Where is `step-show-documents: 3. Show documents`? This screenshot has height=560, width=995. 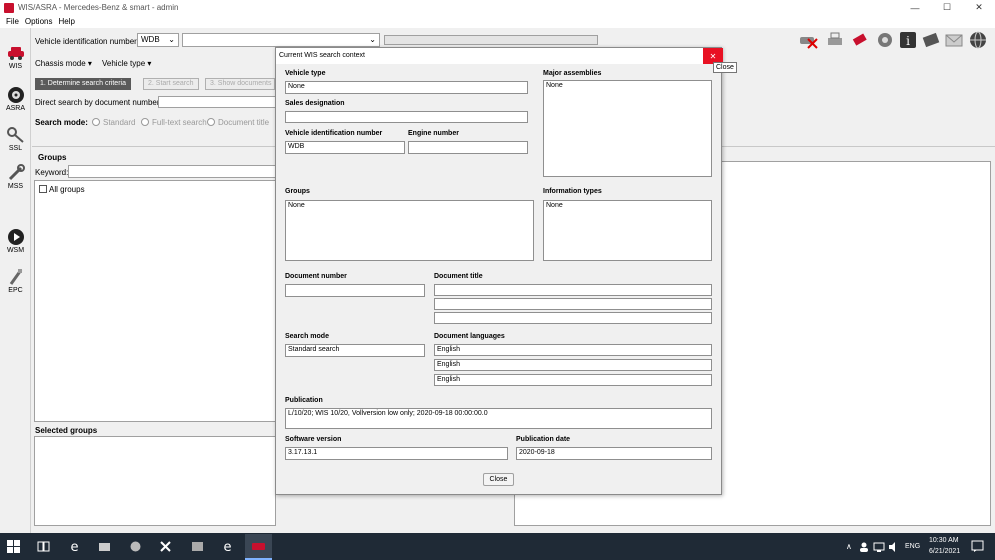 step-show-documents: 3. Show documents is located at coordinates (240, 84).